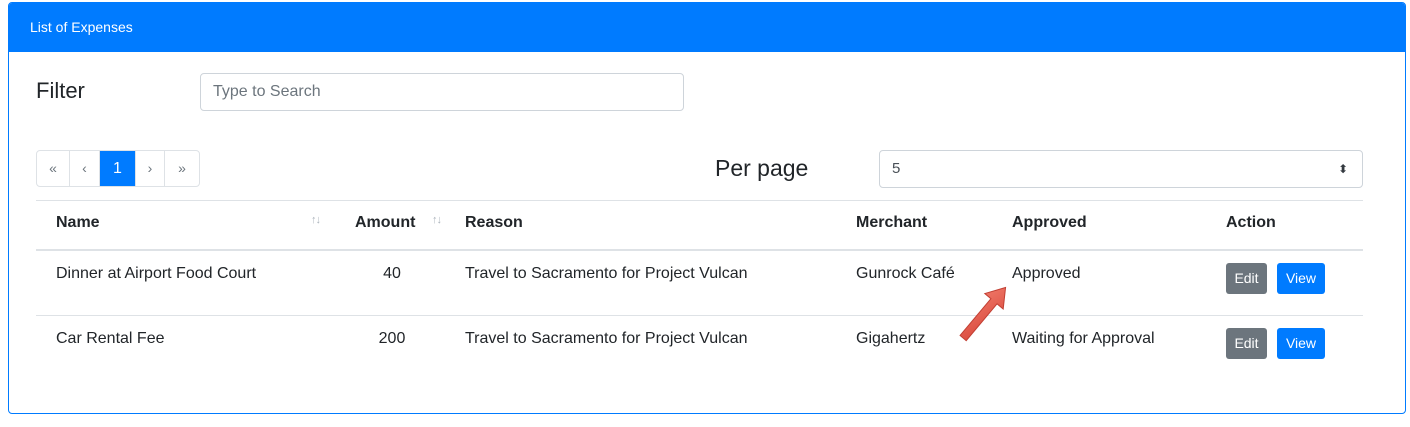  I want to click on table-top-divider, so click(699, 200).